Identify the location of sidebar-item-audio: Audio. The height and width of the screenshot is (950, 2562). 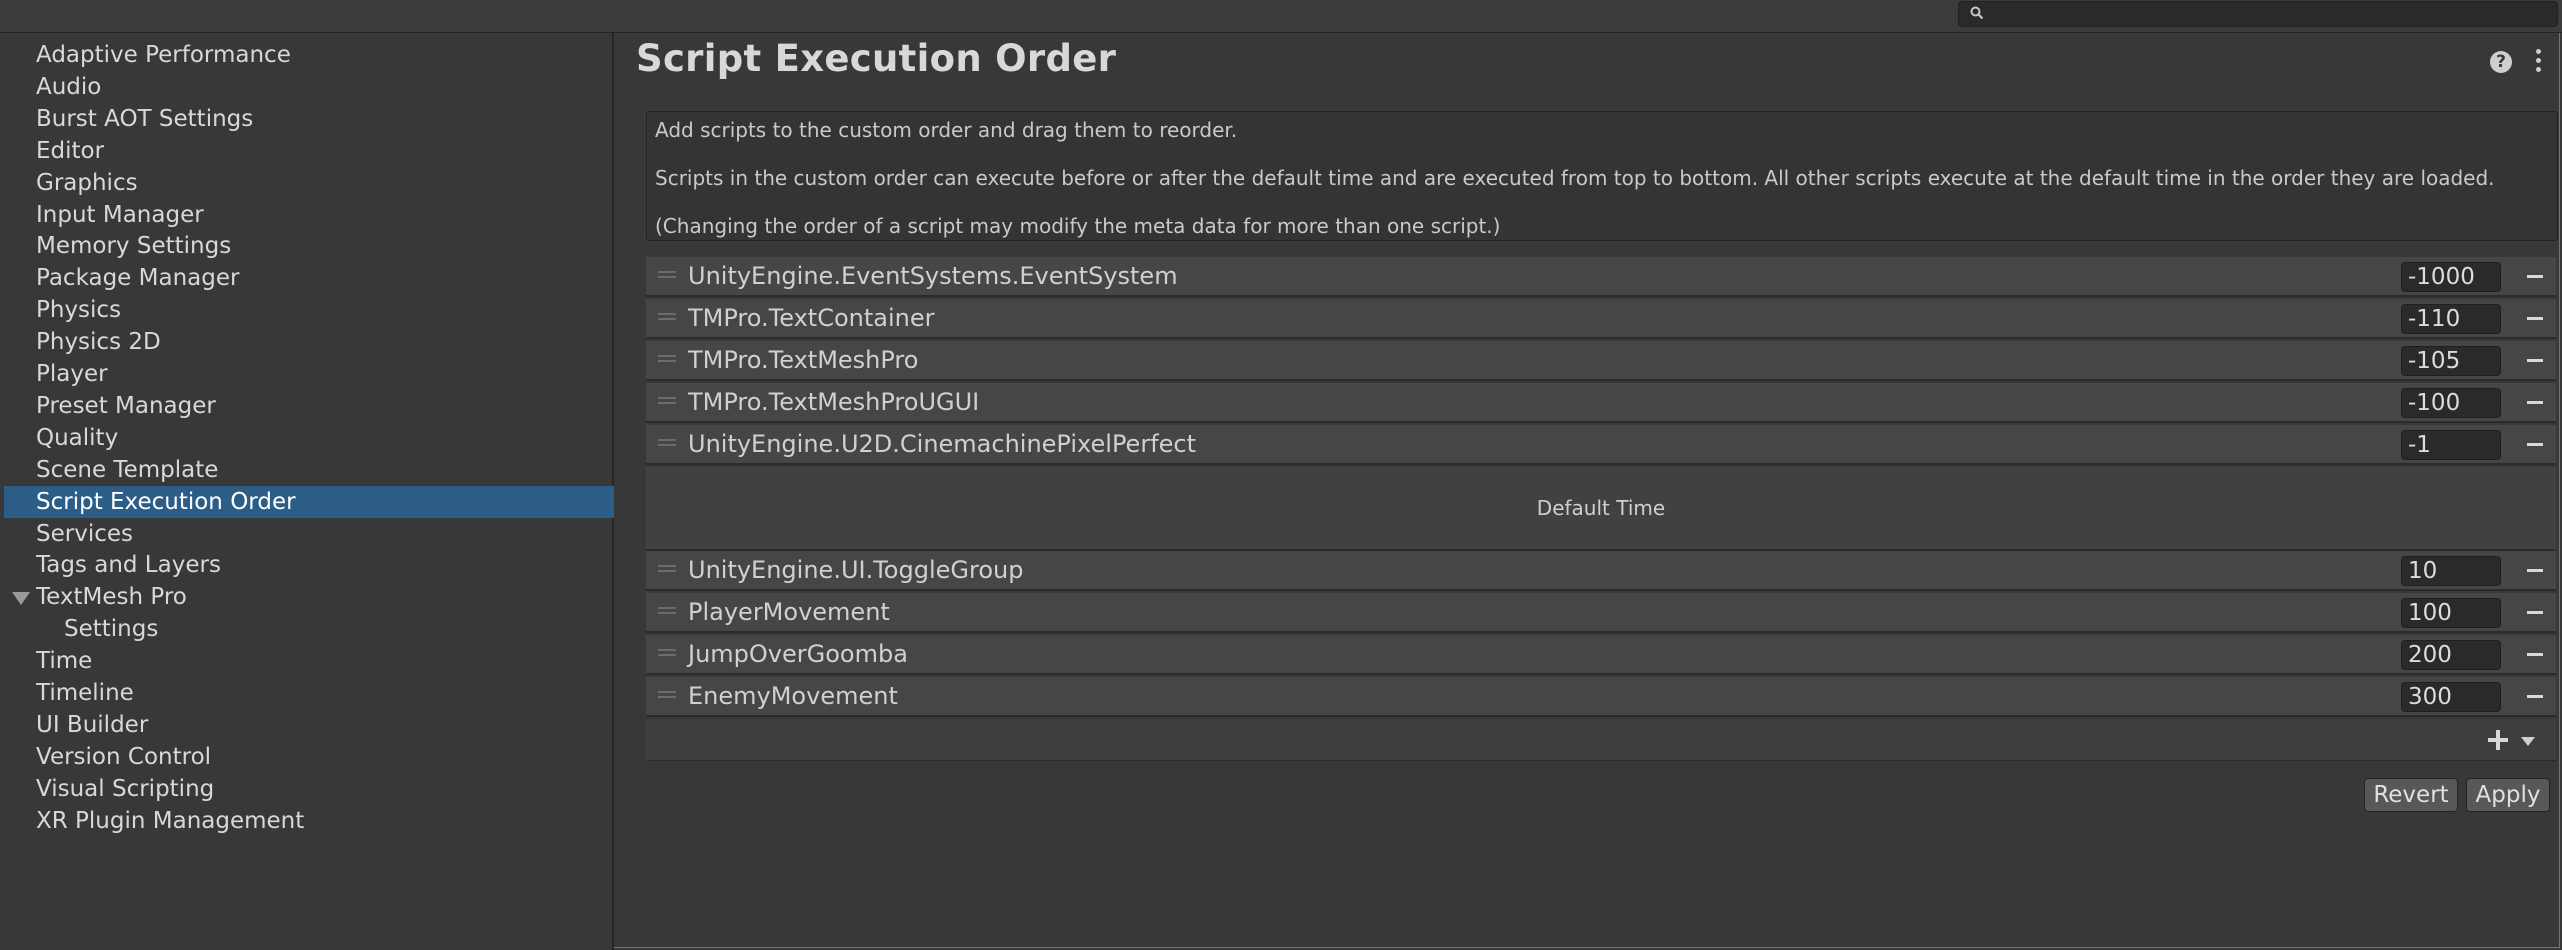
(309, 87).